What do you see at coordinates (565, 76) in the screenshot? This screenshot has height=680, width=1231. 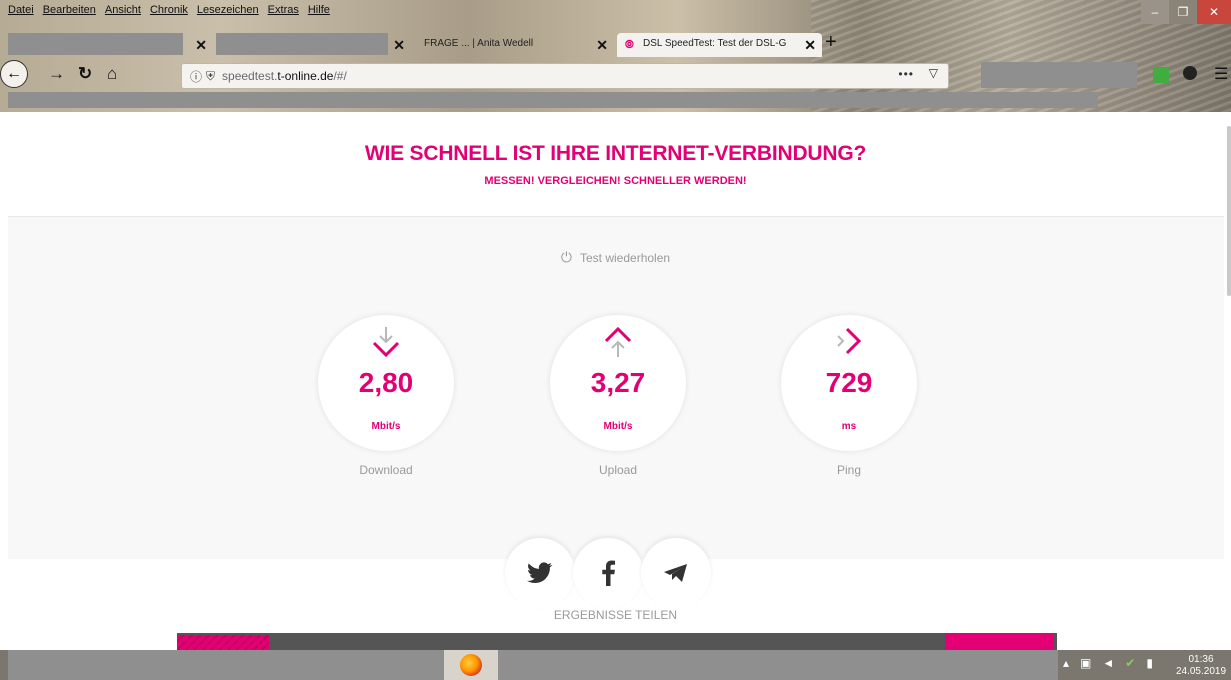 I see `address-bar: ⓘ ⛨ speedtest.t-online.de/#/ ••• ▽` at bounding box center [565, 76].